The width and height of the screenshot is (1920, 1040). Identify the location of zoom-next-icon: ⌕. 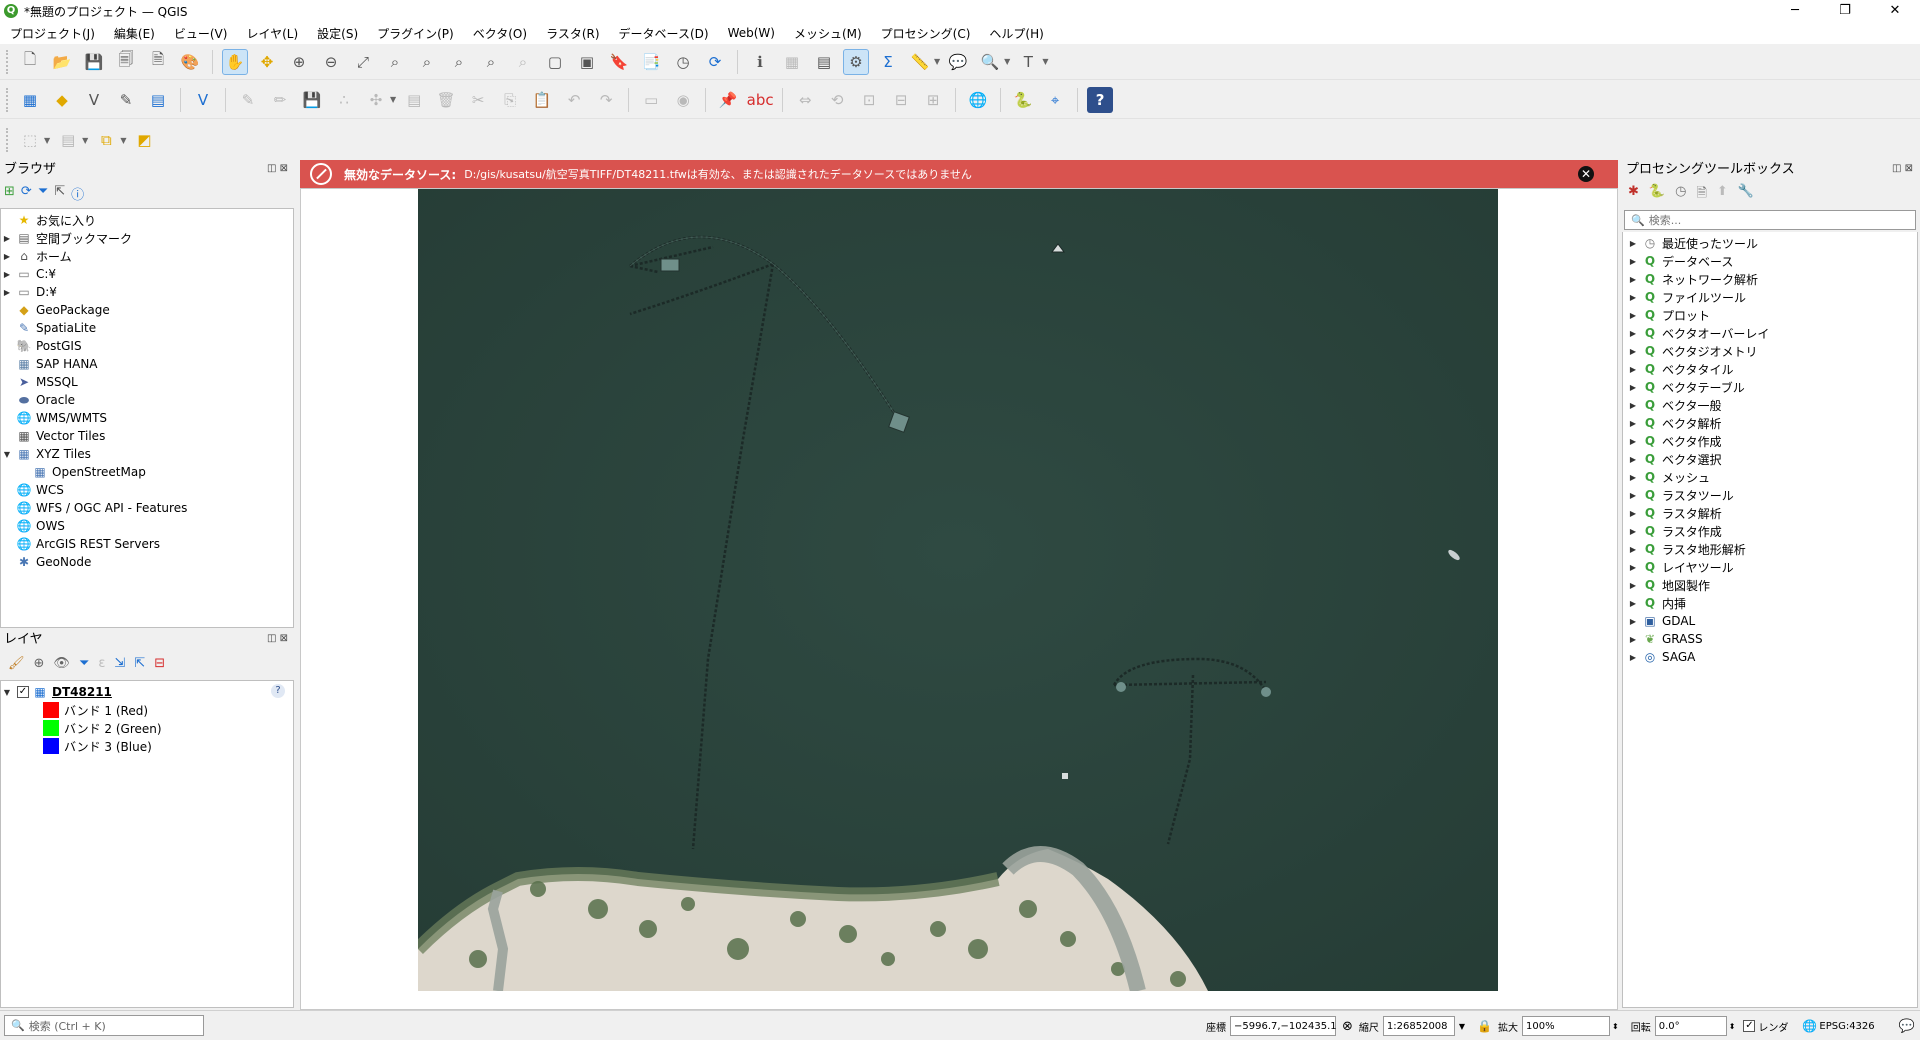
(523, 62).